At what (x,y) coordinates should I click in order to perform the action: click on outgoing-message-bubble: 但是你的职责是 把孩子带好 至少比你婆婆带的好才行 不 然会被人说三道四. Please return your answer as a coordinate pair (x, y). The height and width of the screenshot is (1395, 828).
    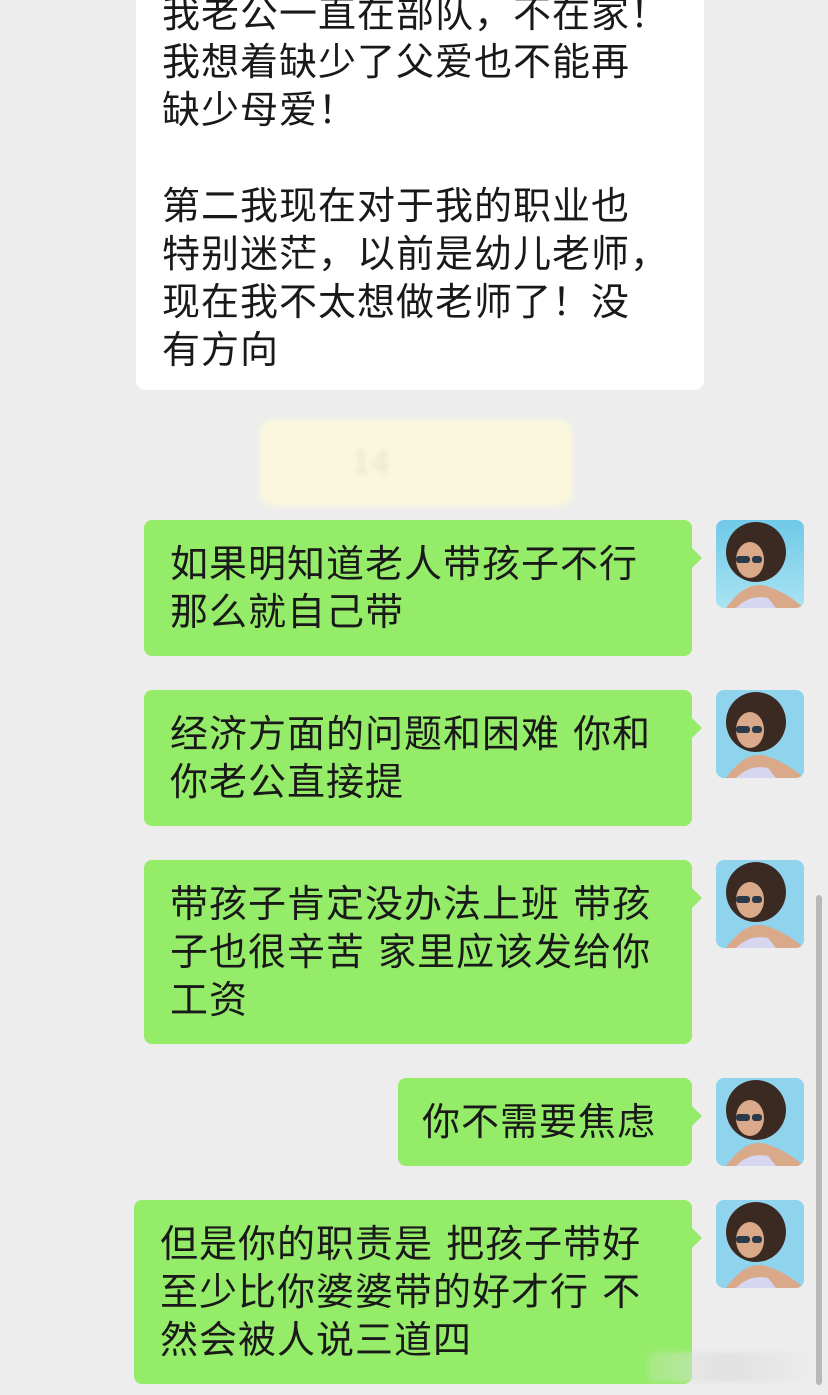
    Looking at the image, I should click on (418, 1292).